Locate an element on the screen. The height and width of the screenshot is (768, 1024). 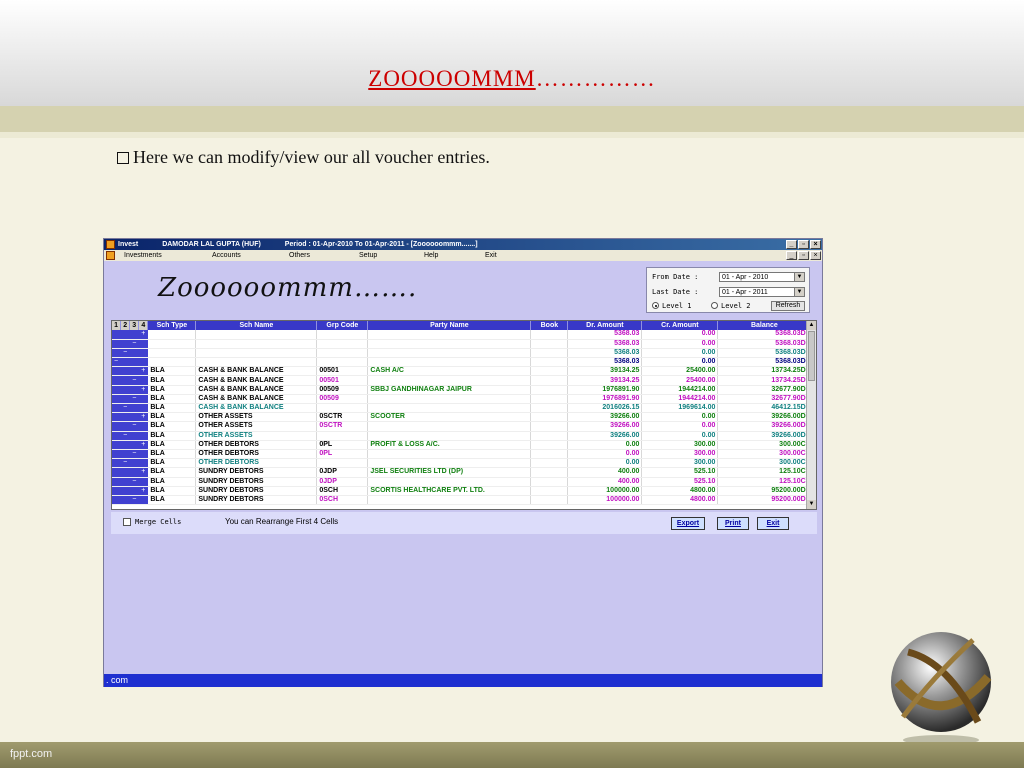
cell-party-name: JSEL SECURITIES LTD (DP) is located at coordinates (449, 472).